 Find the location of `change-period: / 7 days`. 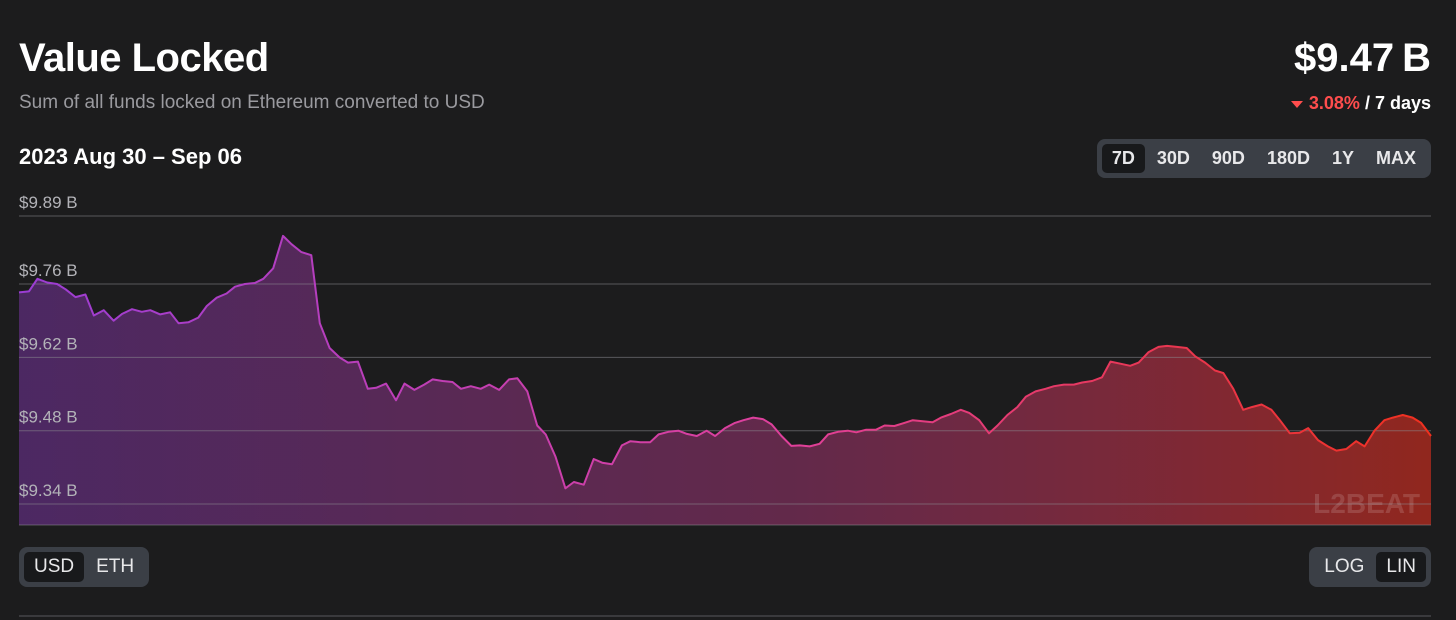

change-period: / 7 days is located at coordinates (1397, 103).